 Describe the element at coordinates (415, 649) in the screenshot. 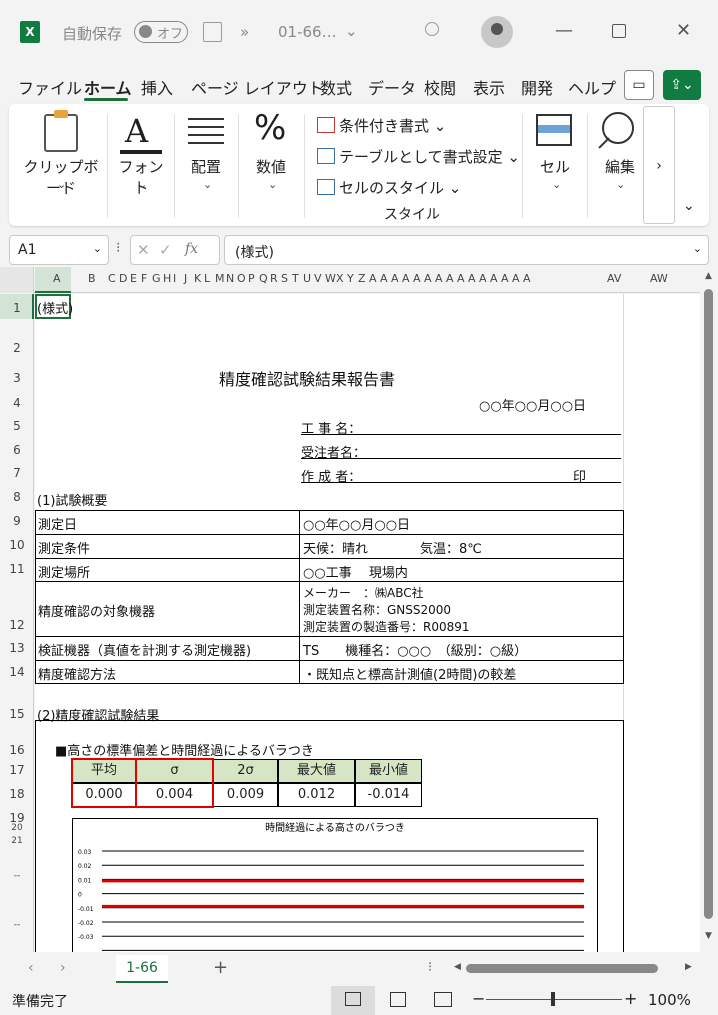

I see `table-row-value: TS 機種名：○○○ （級別：○級）` at that location.